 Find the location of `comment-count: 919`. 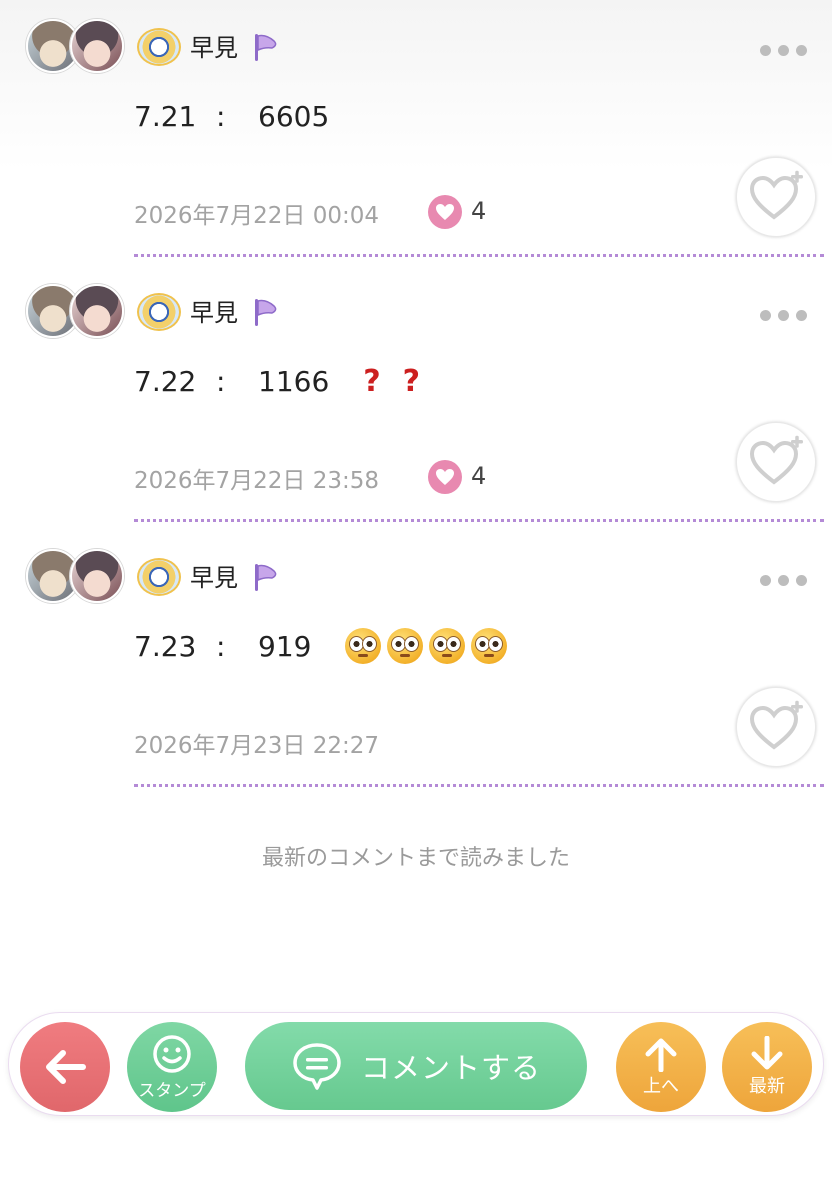

comment-count: 919 is located at coordinates (285, 646).